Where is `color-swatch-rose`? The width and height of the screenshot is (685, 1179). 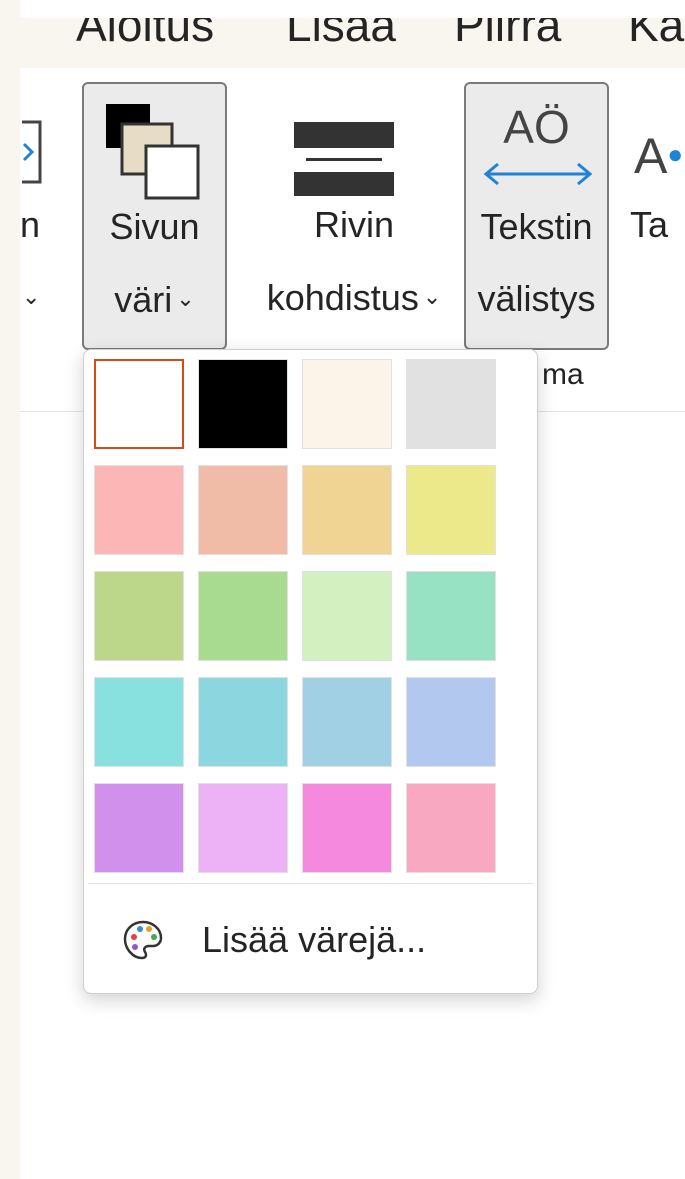 color-swatch-rose is located at coordinates (451, 828).